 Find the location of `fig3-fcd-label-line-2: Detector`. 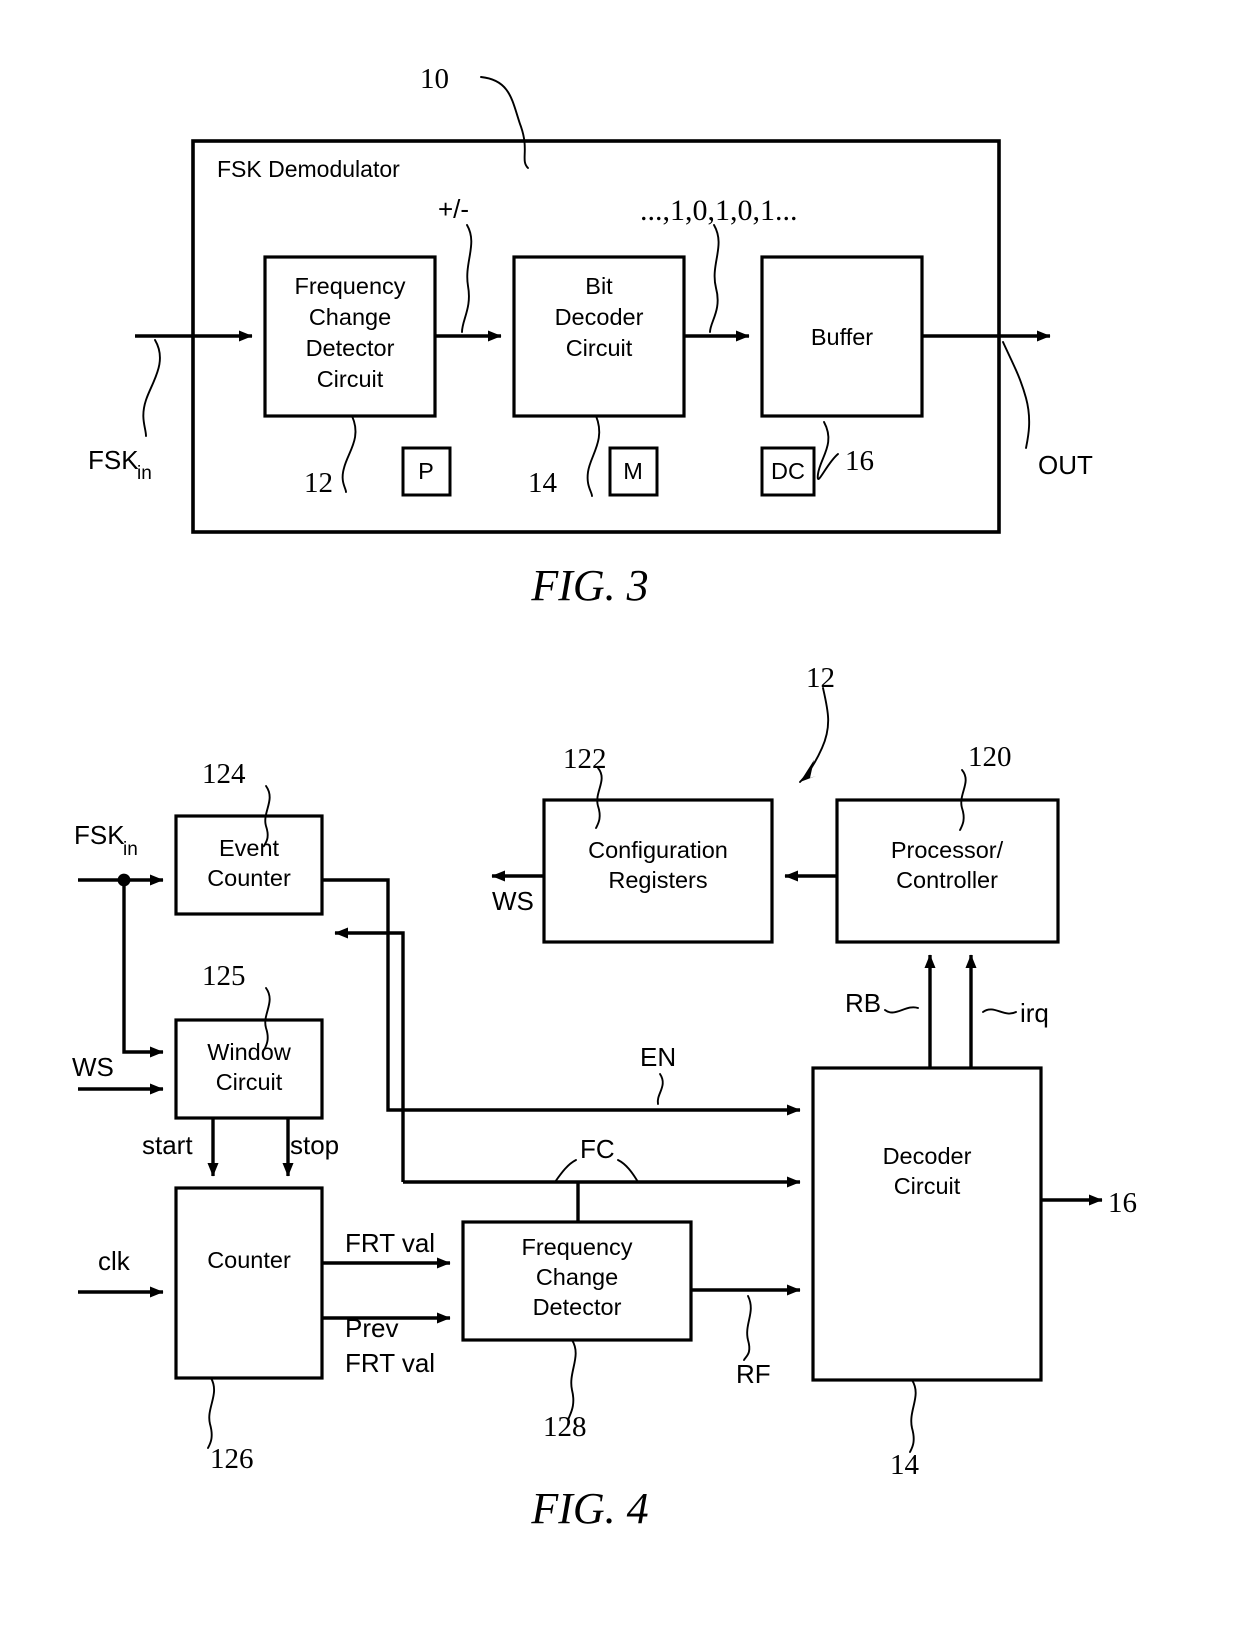

fig3-fcd-label-line-2: Detector is located at coordinates (350, 348).